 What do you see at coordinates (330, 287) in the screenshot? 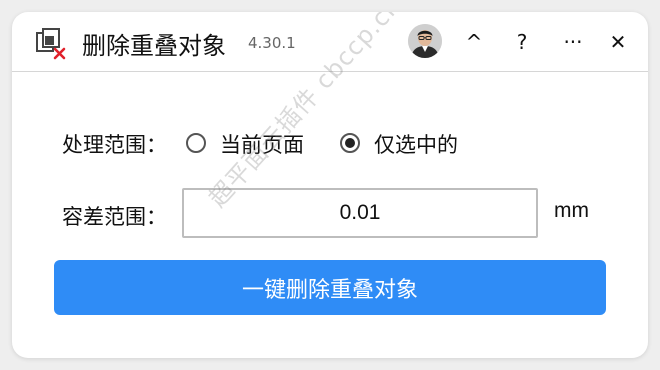
I see `delete-overlap-button: 一键删除重叠对象` at bounding box center [330, 287].